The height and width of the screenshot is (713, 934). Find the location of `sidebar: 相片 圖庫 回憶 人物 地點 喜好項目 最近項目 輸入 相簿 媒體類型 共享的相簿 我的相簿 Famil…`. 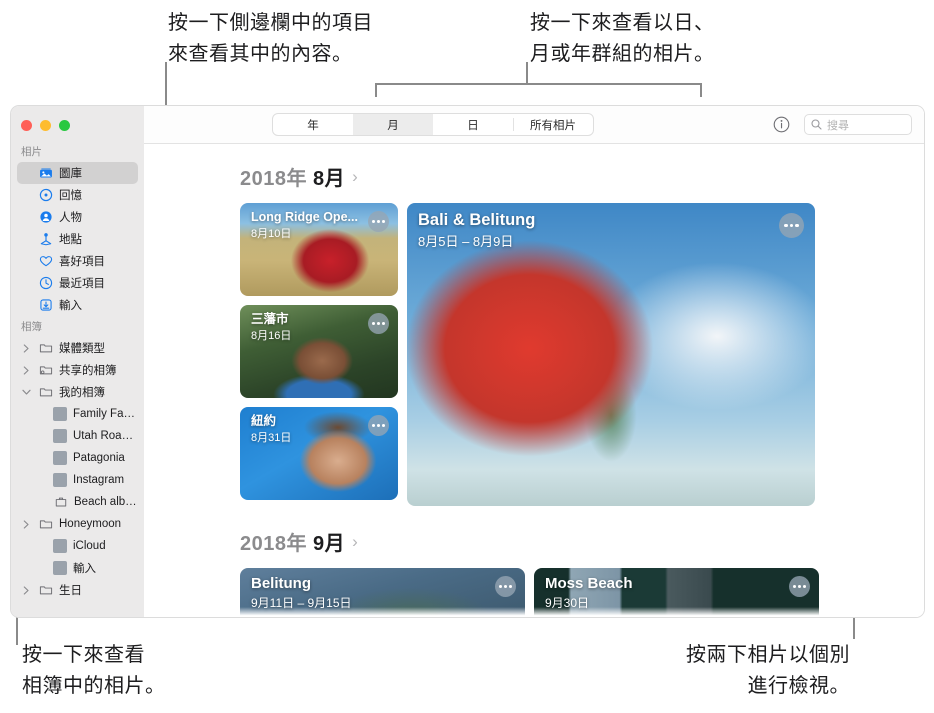

sidebar: 相片 圖庫 回憶 人物 地點 喜好項目 最近項目 輸入 相簿 媒體類型 共享的相簿 我的相簿 Famil… is located at coordinates (77, 361).